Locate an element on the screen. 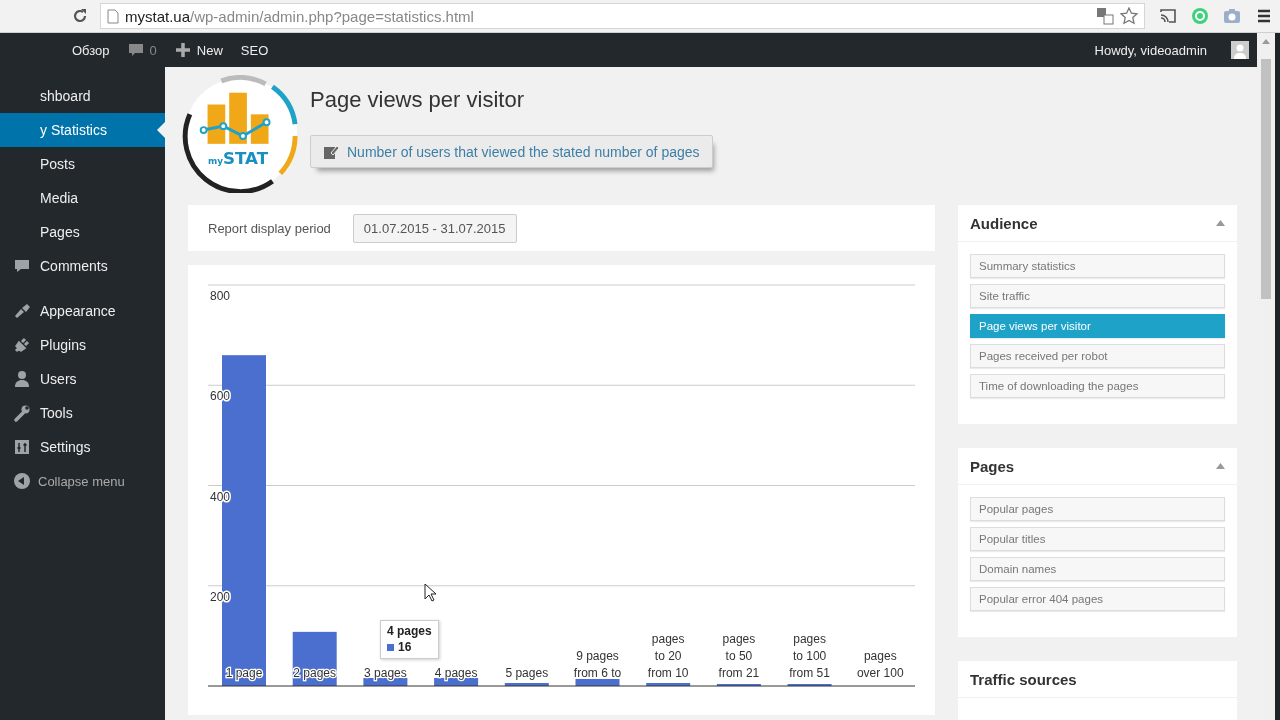 The height and width of the screenshot is (720, 1280). page-title: Page views per visitor is located at coordinates (417, 100).